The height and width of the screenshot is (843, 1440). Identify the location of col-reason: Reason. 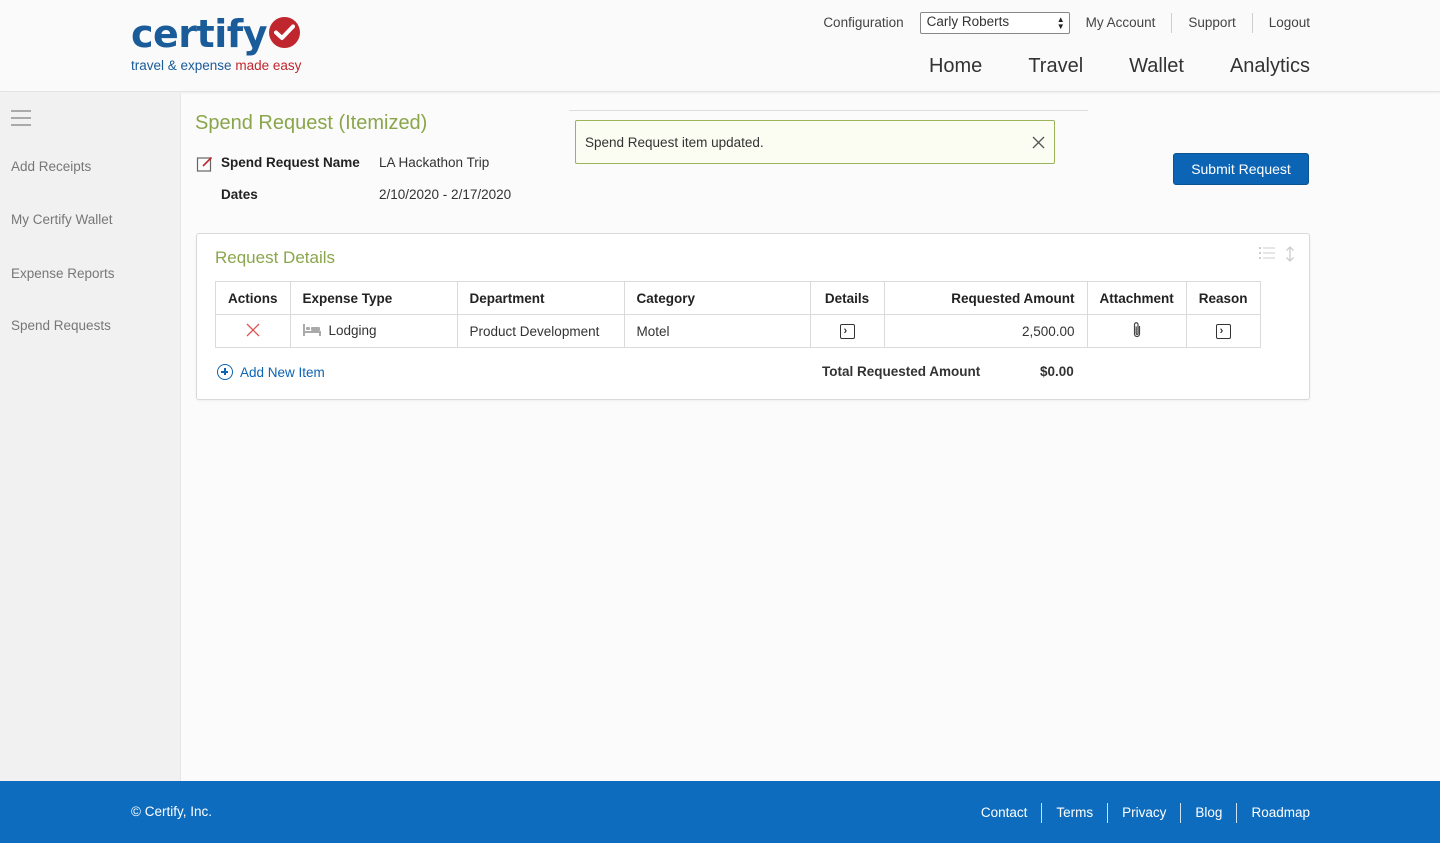
(1223, 298).